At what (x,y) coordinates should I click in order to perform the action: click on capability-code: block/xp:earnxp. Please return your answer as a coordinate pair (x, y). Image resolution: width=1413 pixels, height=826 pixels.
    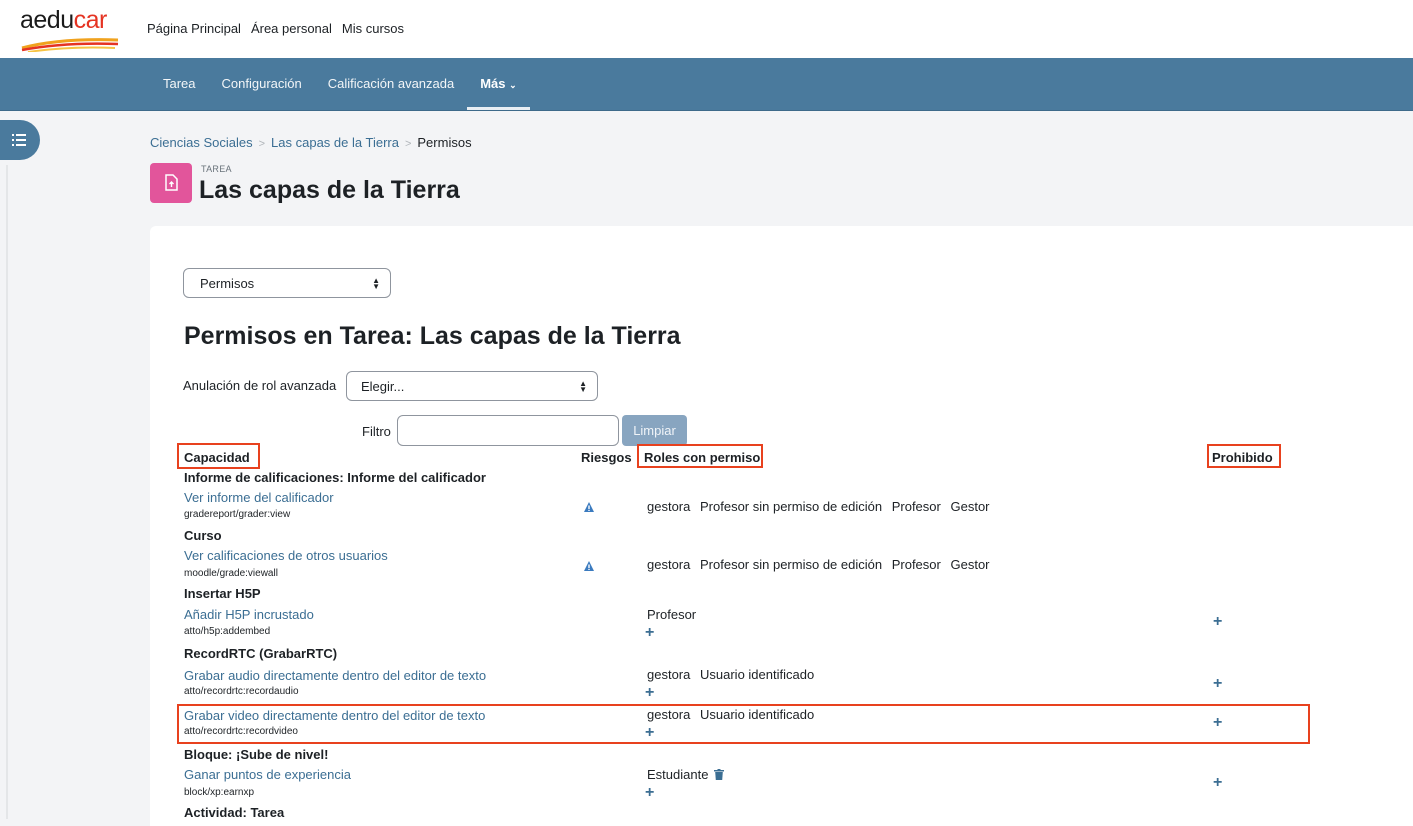
    Looking at the image, I should click on (219, 792).